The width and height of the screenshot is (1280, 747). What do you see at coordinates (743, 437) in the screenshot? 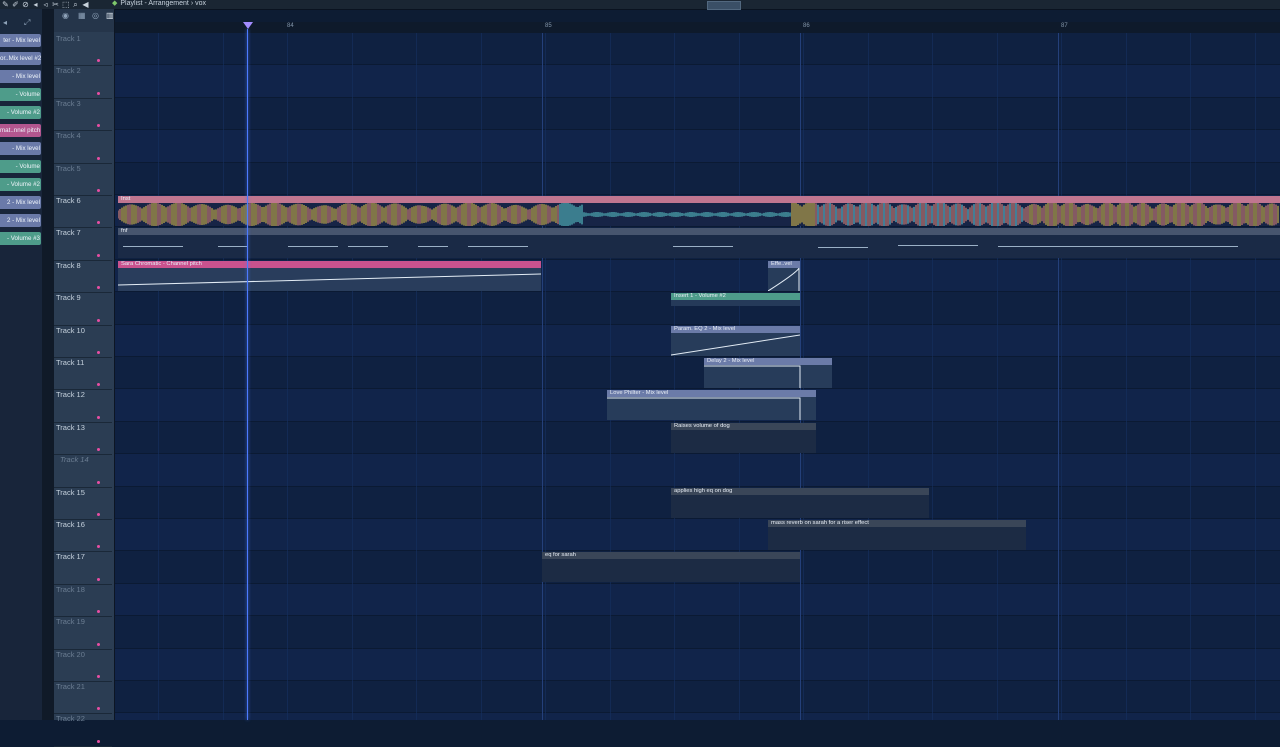
I see `raises-volume-clip: Raises volume of dog` at bounding box center [743, 437].